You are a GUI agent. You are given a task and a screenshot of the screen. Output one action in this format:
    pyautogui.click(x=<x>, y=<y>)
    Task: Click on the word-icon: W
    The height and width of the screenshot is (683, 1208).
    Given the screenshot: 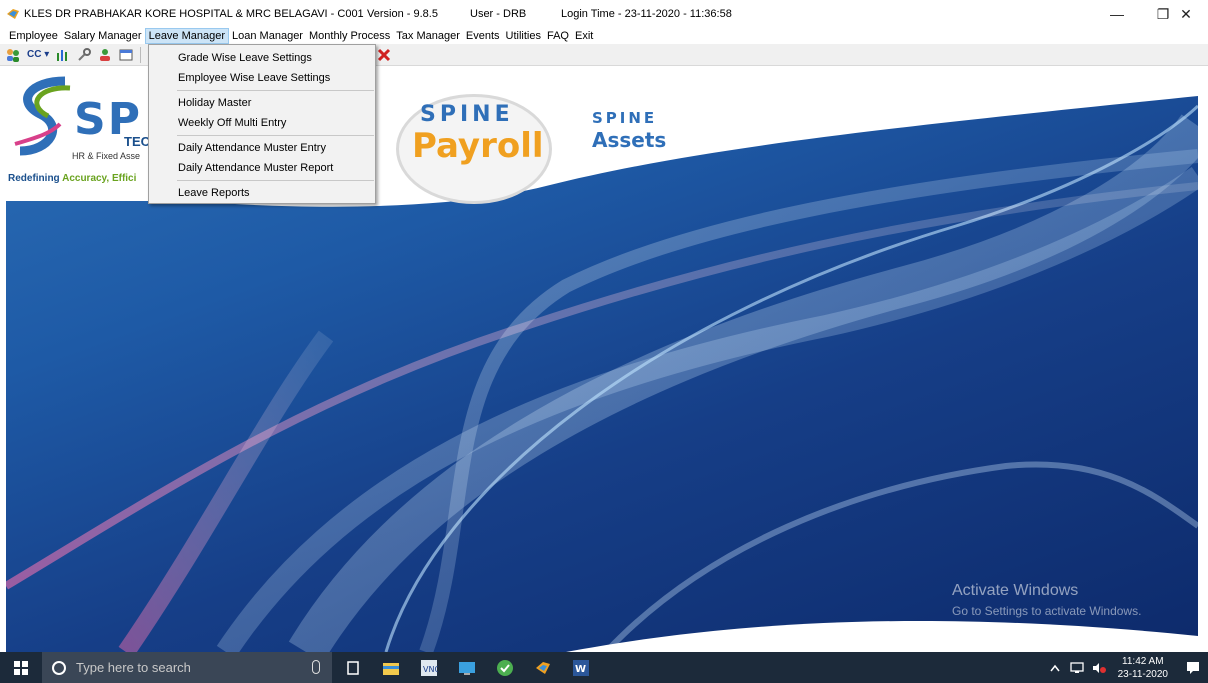 What is the action you would take?
    pyautogui.click(x=581, y=667)
    